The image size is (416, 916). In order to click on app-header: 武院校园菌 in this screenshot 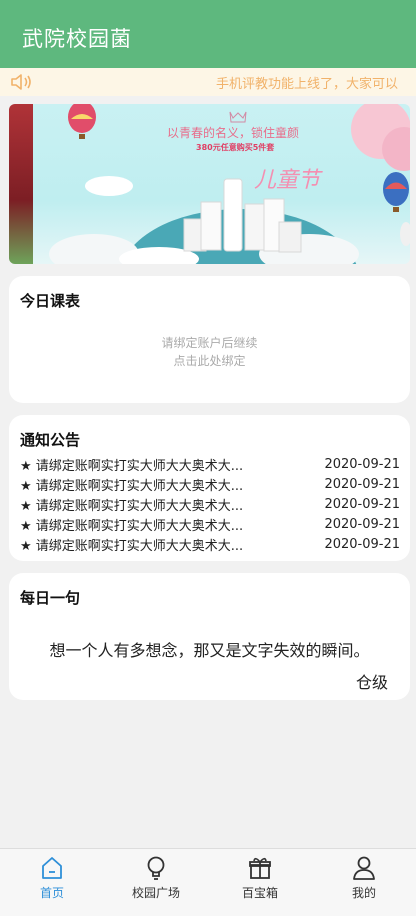, I will do `click(208, 39)`.